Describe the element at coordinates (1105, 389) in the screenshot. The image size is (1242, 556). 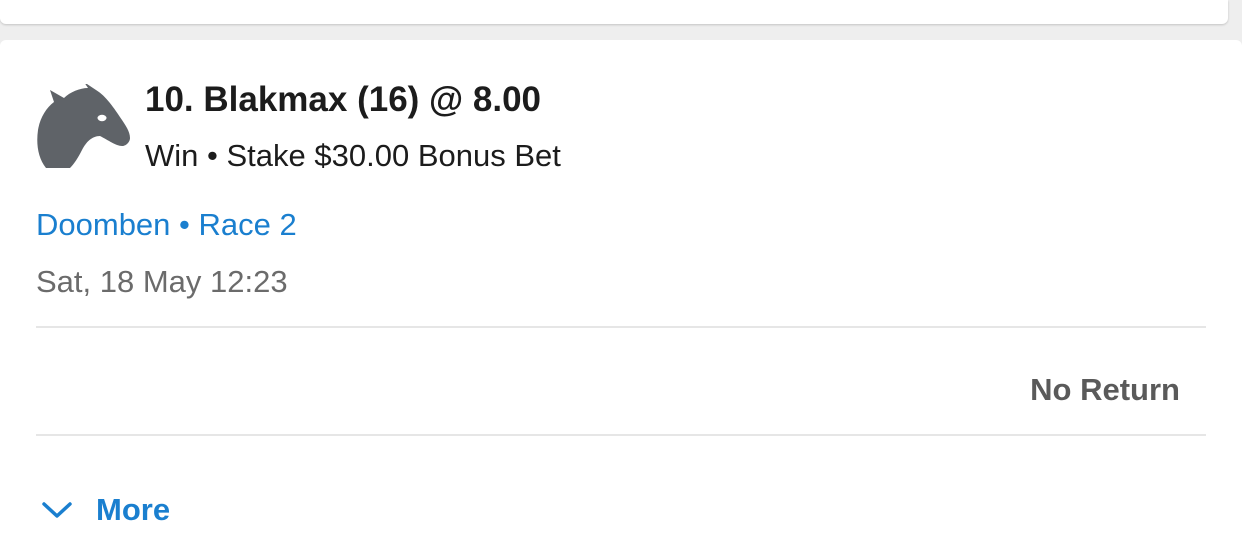
I see `return-status: No Return` at that location.